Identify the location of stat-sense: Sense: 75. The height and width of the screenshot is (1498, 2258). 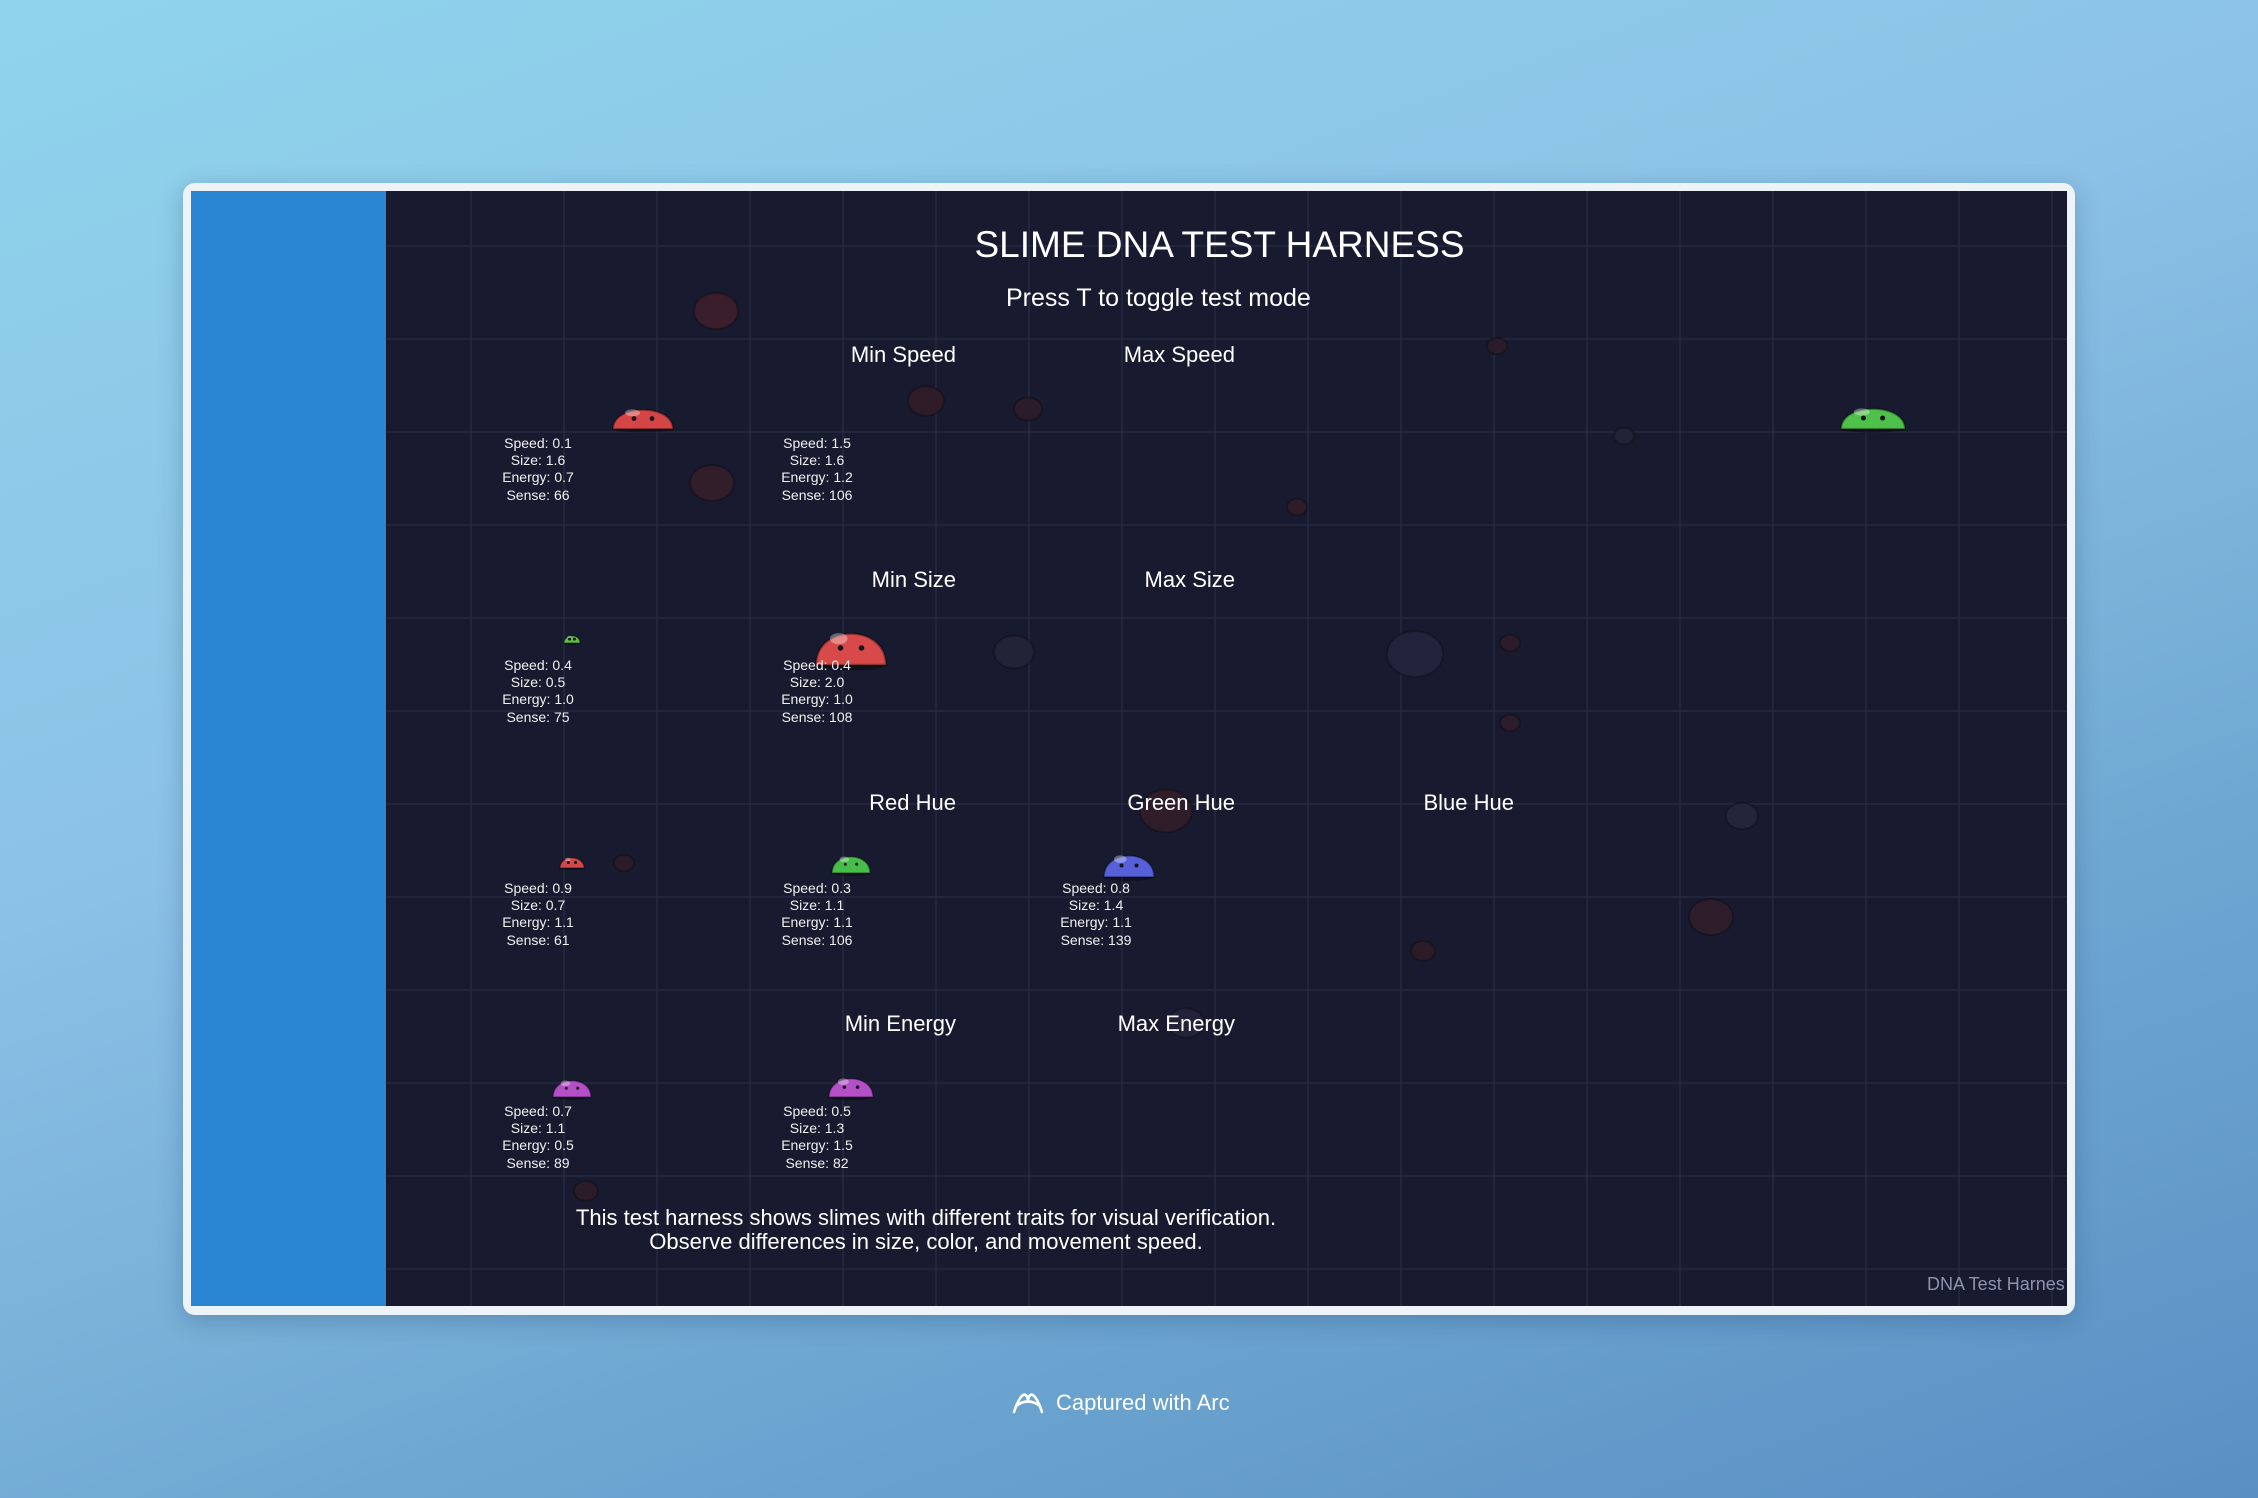
(538, 716).